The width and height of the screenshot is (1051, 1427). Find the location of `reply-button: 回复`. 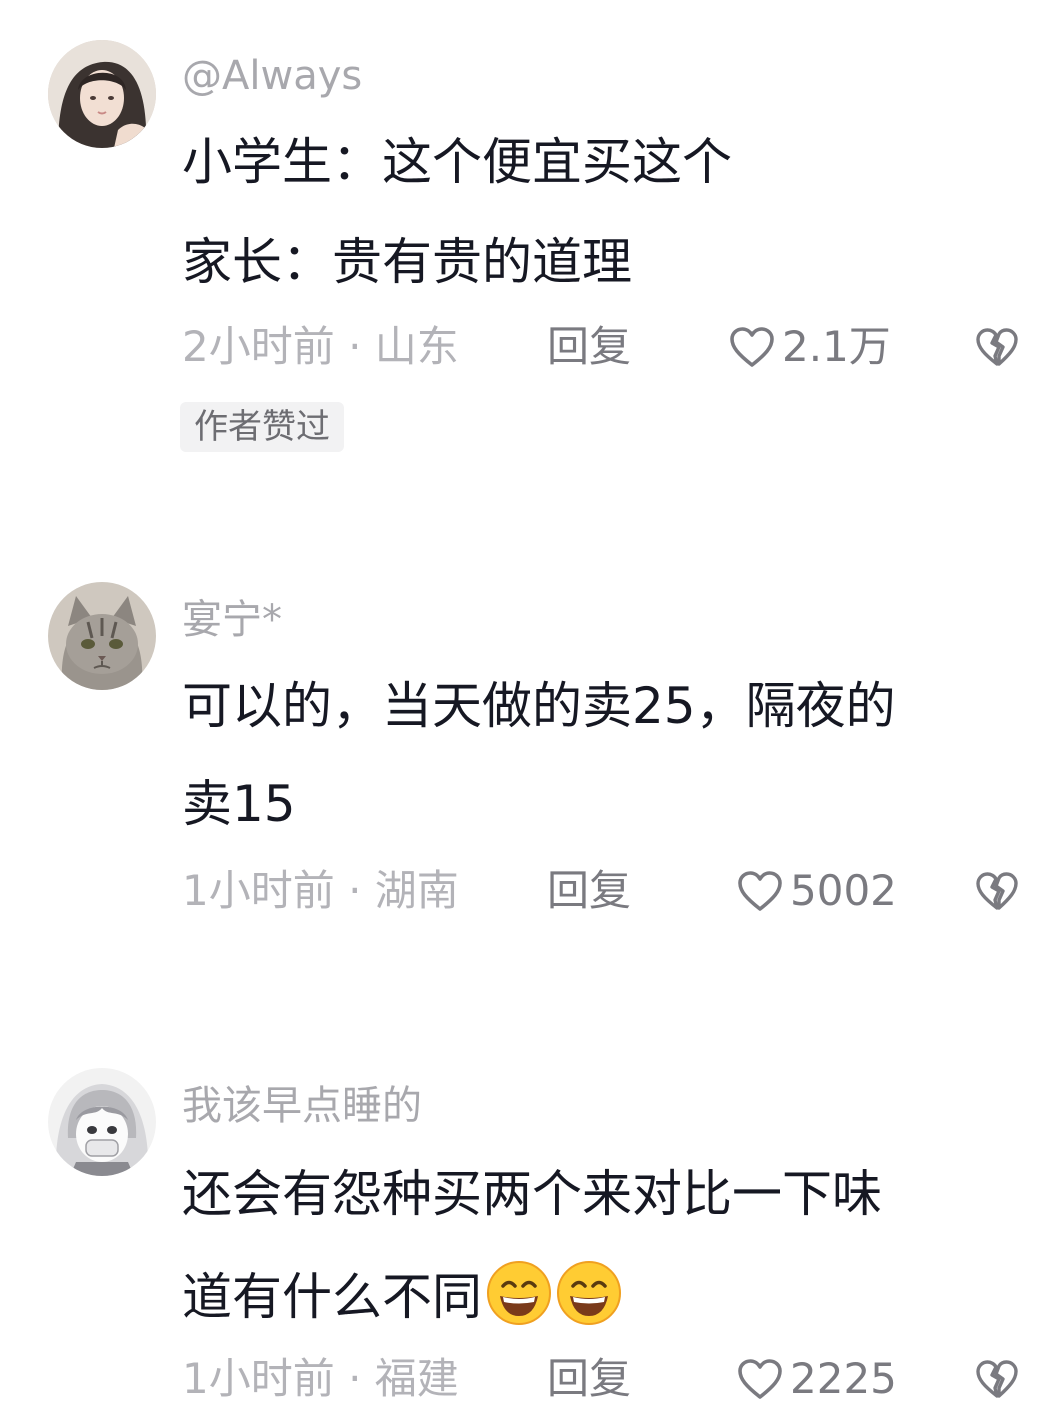

reply-button: 回复 is located at coordinates (589, 1379).